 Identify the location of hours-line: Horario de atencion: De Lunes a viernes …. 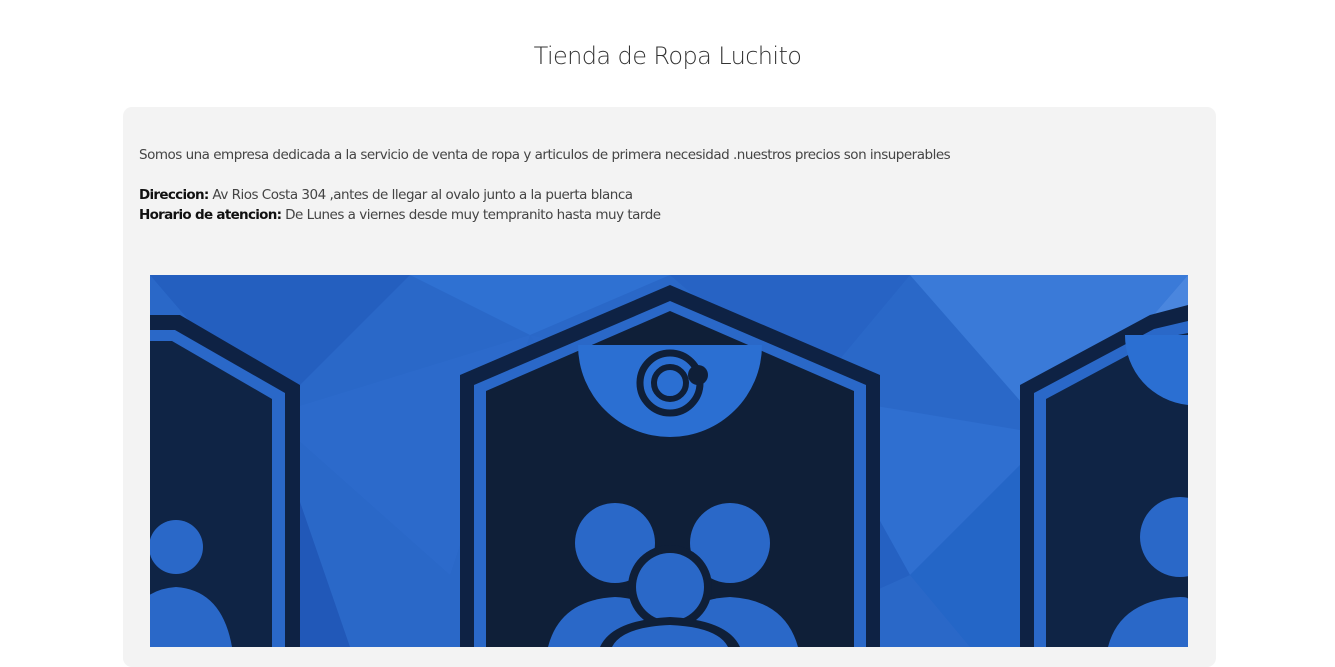
(400, 215).